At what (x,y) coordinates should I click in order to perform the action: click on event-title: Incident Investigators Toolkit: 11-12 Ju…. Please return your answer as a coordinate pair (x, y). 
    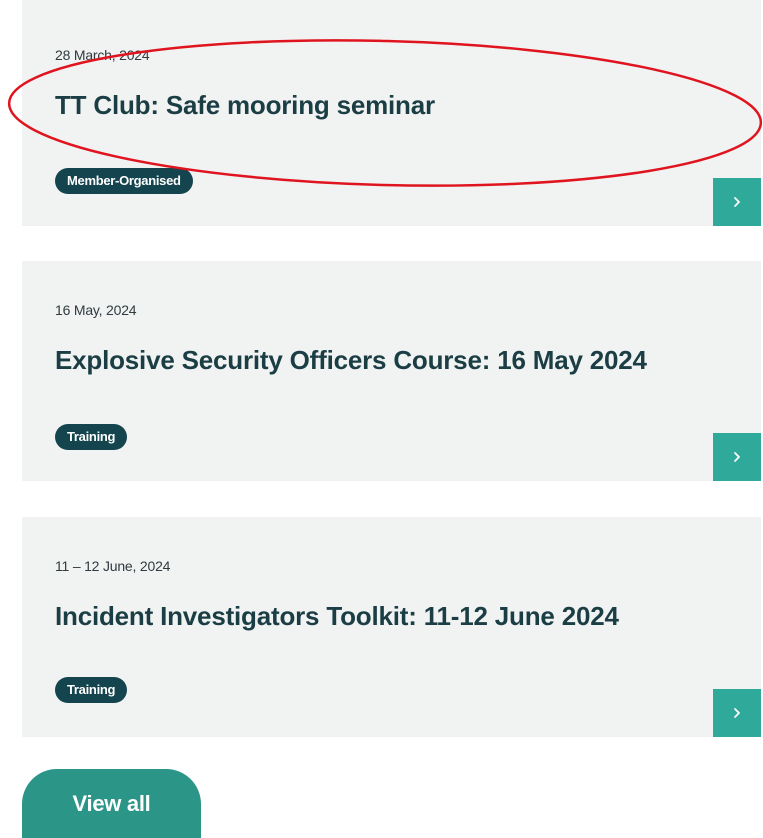
    Looking at the image, I should click on (337, 616).